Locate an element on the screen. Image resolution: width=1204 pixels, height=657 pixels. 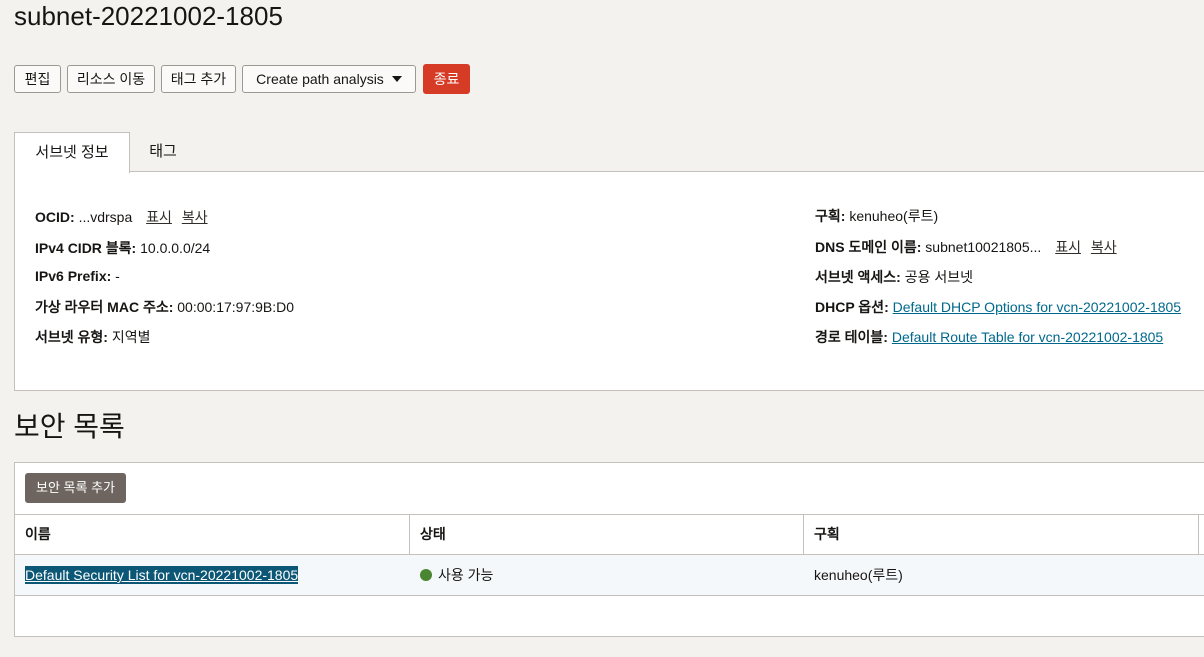
detail-label: IPv6 Prefix: is located at coordinates (73, 276).